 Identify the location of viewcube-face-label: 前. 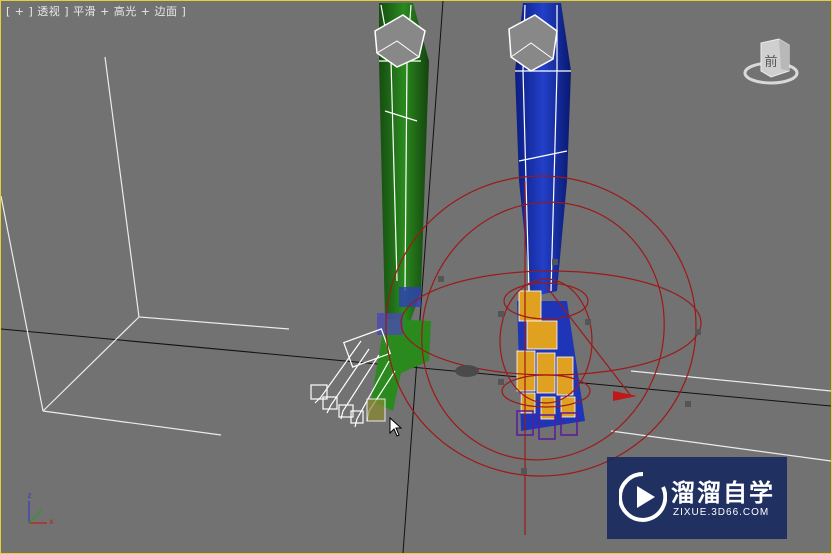
(771, 60).